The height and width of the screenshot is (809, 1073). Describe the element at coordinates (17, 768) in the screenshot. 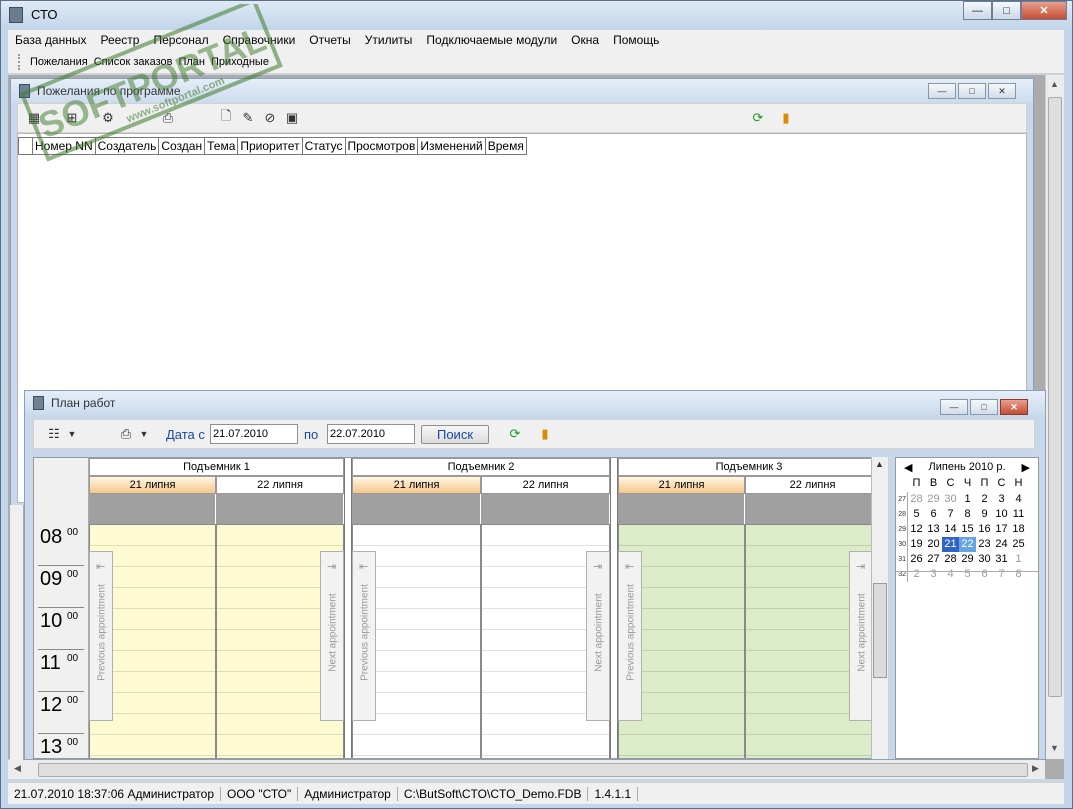

I see `scroll-left-icon: ◀` at that location.